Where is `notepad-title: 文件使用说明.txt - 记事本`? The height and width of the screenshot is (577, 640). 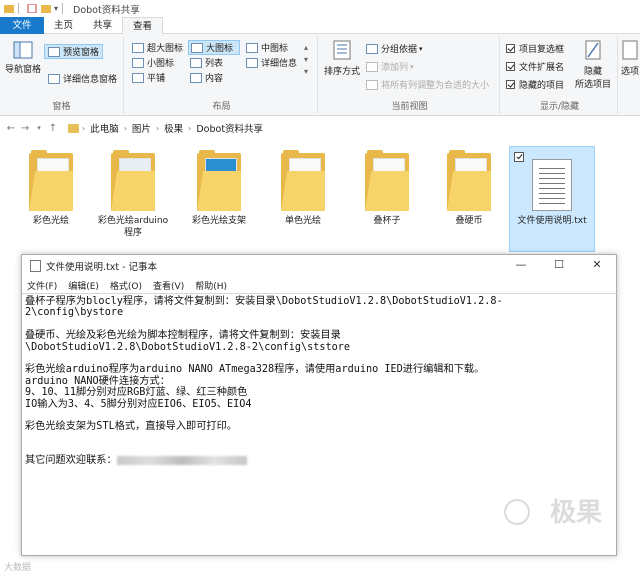 notepad-title: 文件使用说明.txt - 记事本 is located at coordinates (102, 267).